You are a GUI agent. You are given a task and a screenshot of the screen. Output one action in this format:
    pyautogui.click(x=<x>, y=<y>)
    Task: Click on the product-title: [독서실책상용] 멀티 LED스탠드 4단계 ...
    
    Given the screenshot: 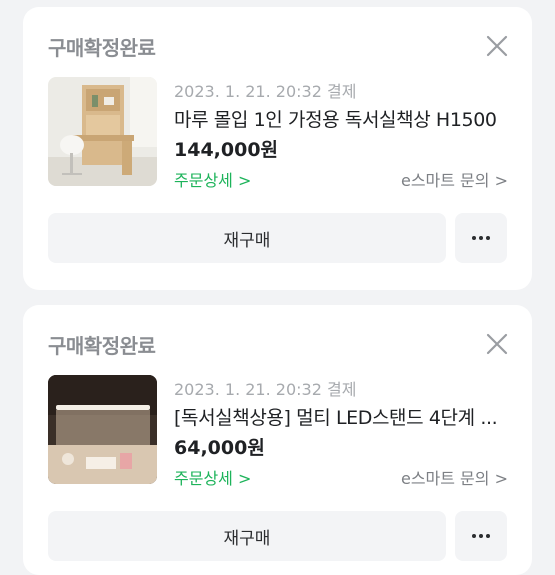 What is the action you would take?
    pyautogui.click(x=341, y=416)
    